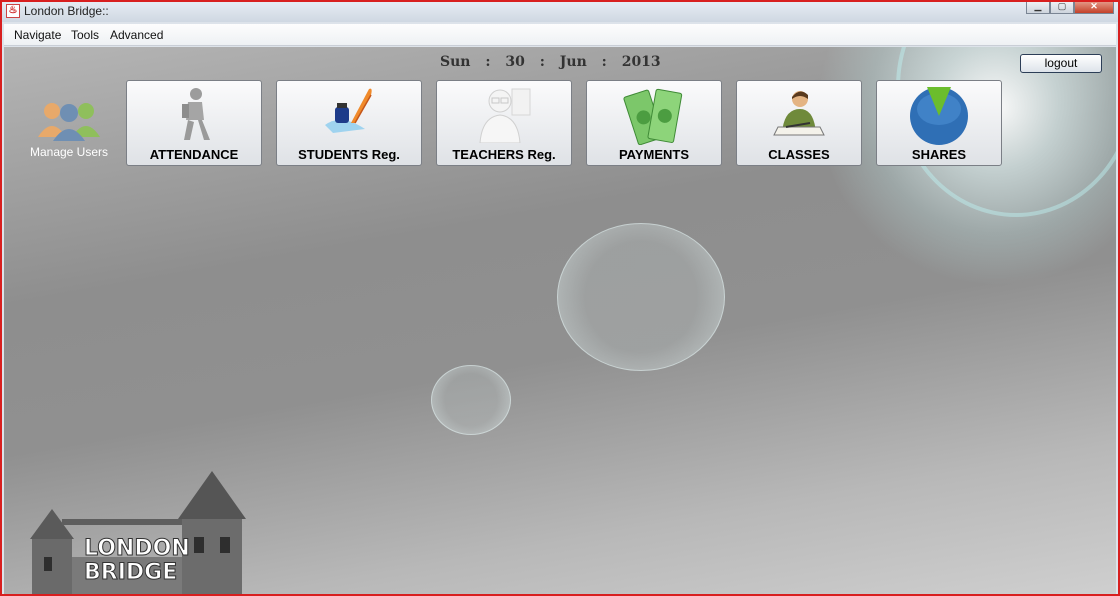 The height and width of the screenshot is (596, 1120). I want to click on java-app-icon: ♨, so click(13, 11).